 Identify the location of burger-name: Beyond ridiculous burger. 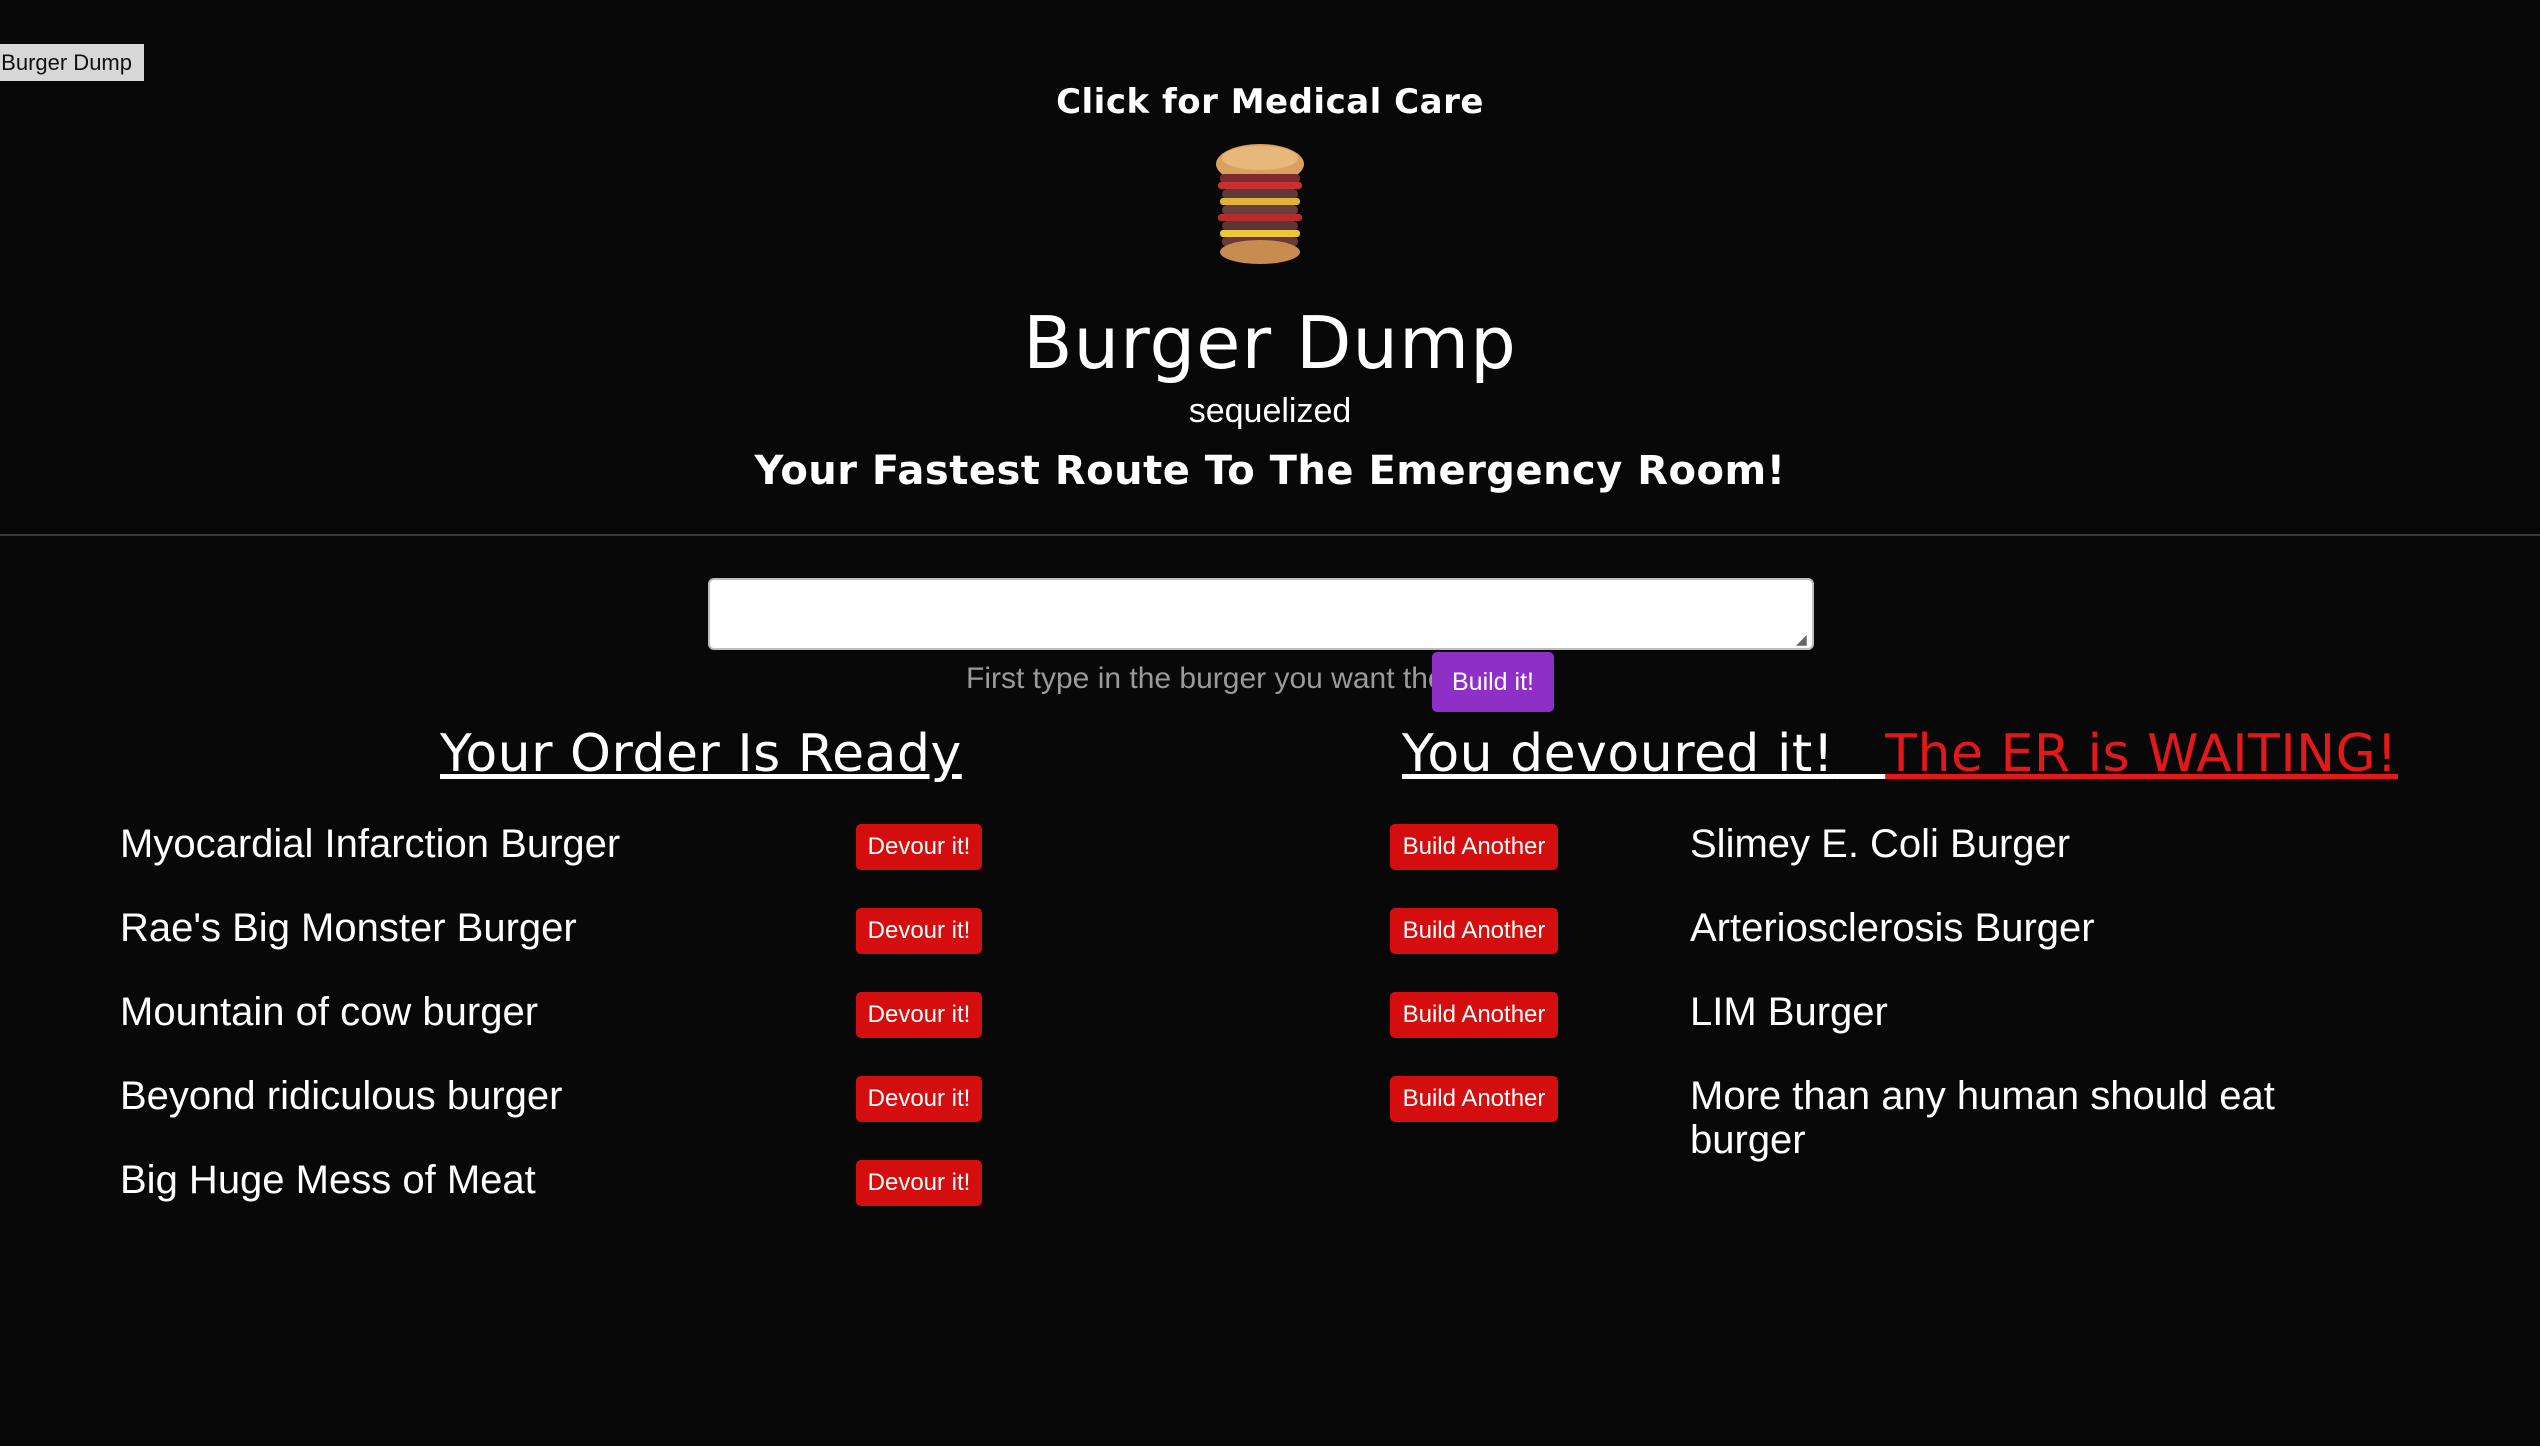
(341, 1096).